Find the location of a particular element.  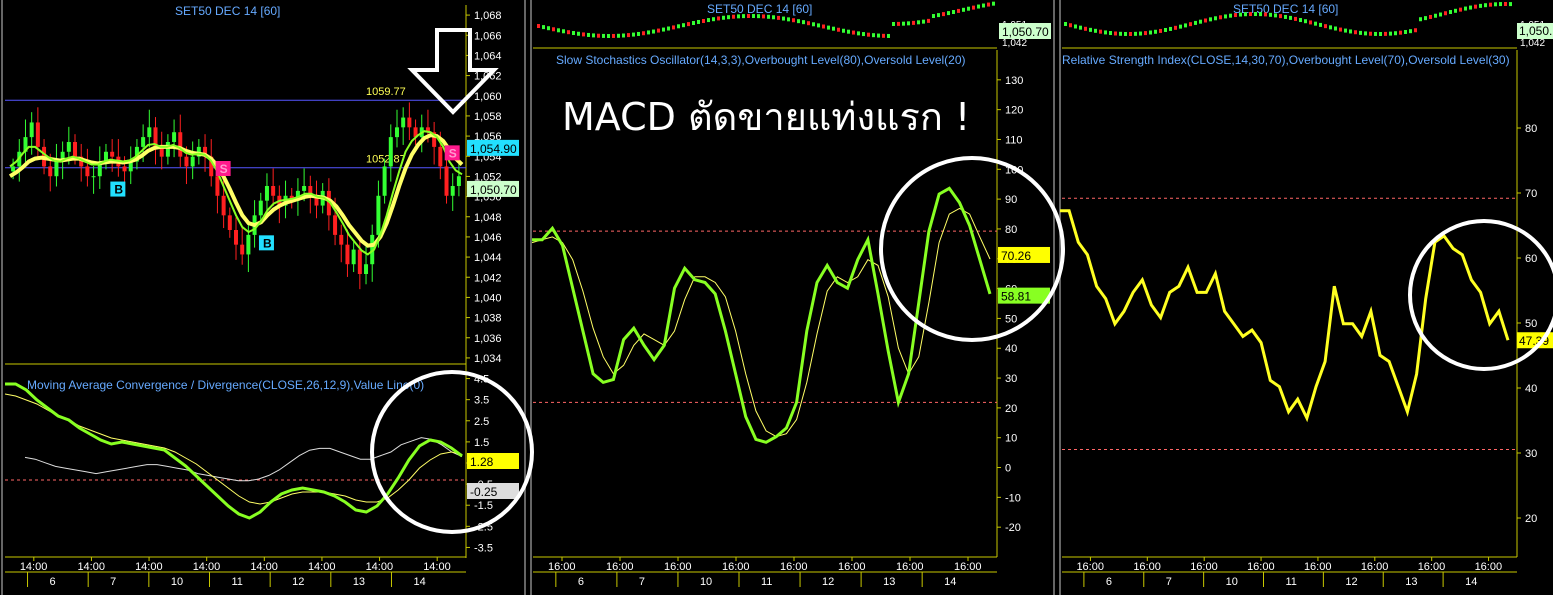

y-tick-label: -3.5 is located at coordinates (483, 548).